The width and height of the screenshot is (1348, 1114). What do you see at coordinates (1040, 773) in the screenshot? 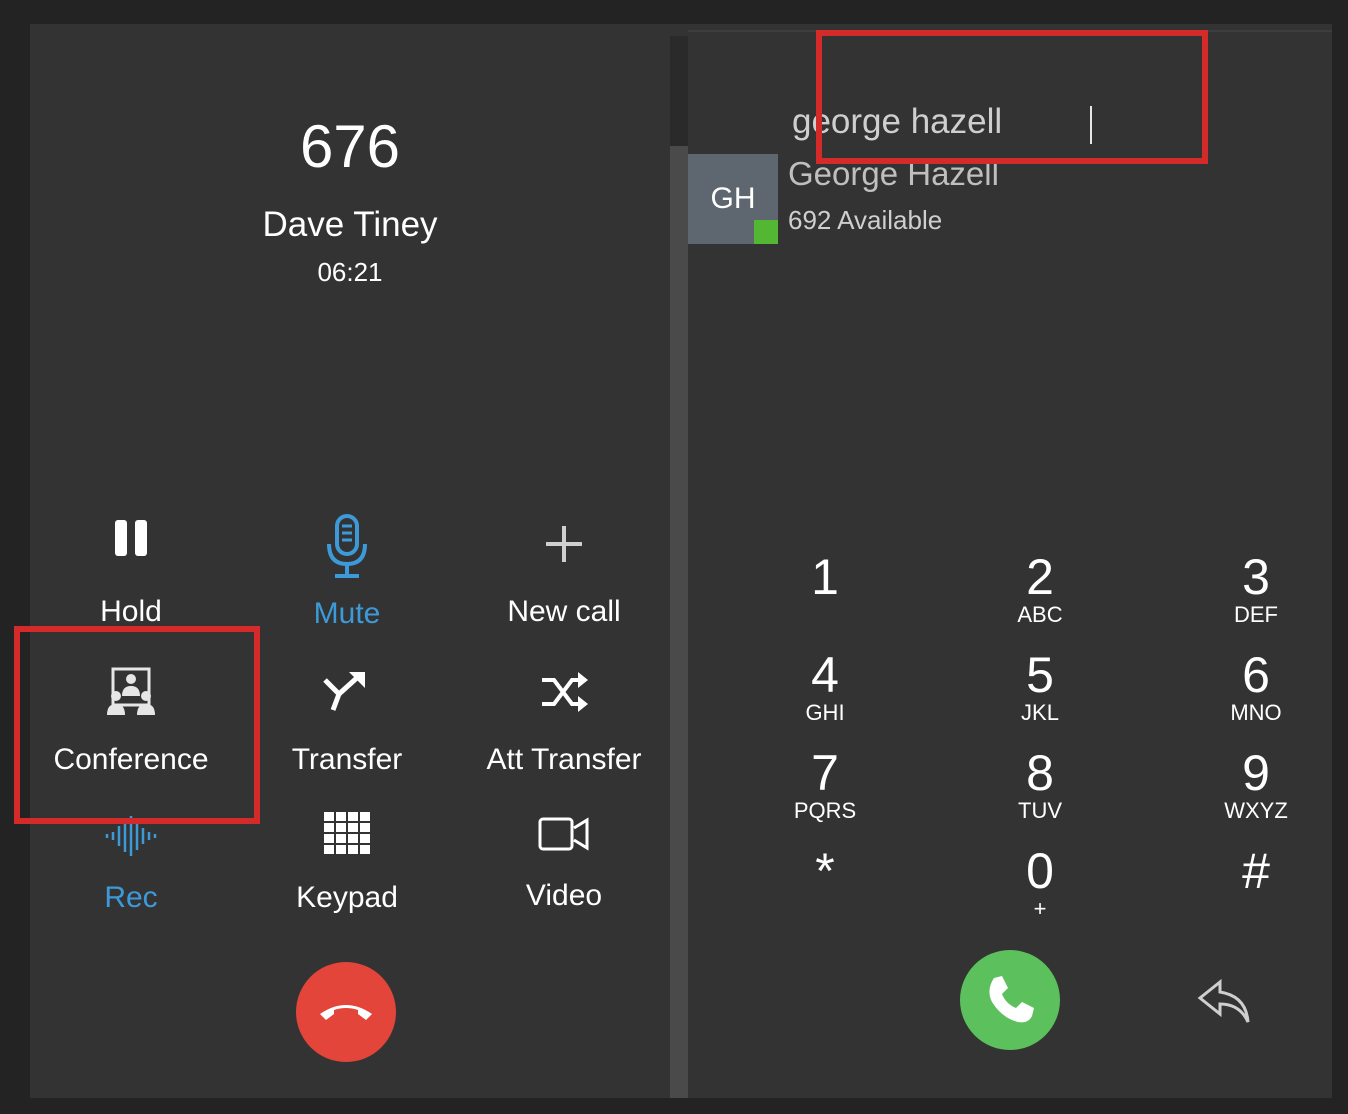
I see `key-digit: 8` at bounding box center [1040, 773].